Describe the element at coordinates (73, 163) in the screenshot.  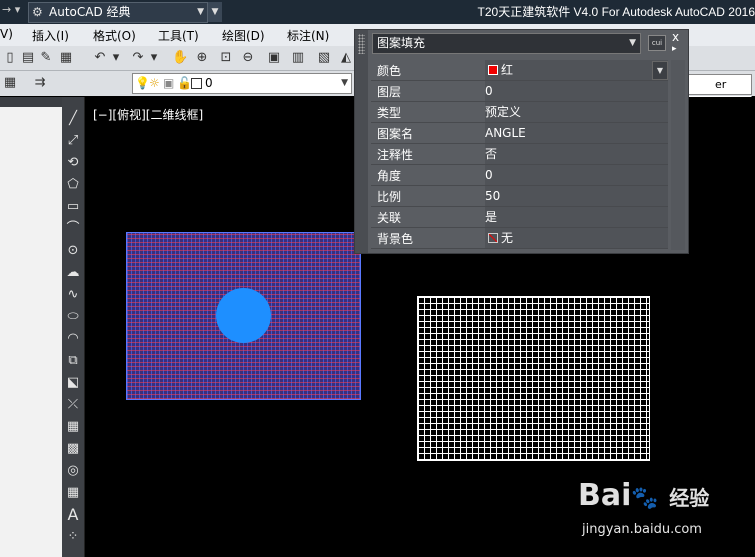
I see `polyline-icon: ⟲` at that location.